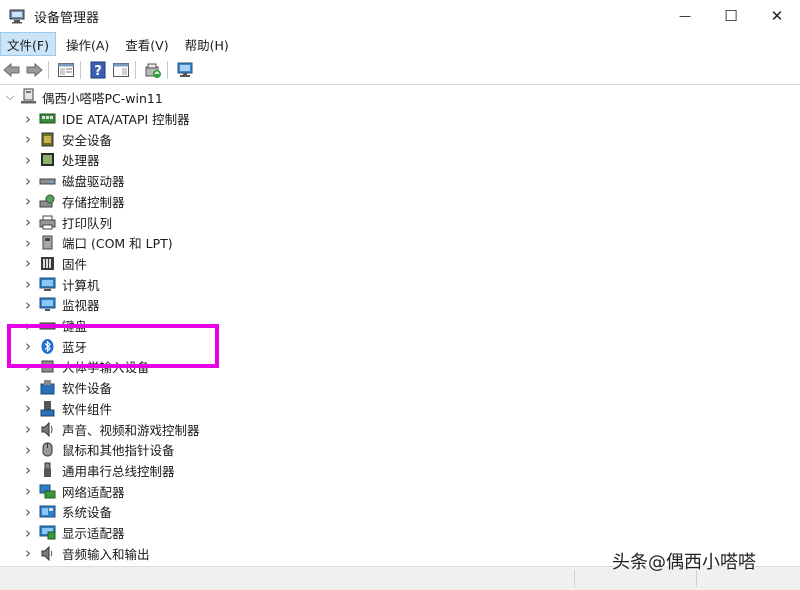 This screenshot has height=590, width=800. I want to click on help-button: ?, so click(98, 70).